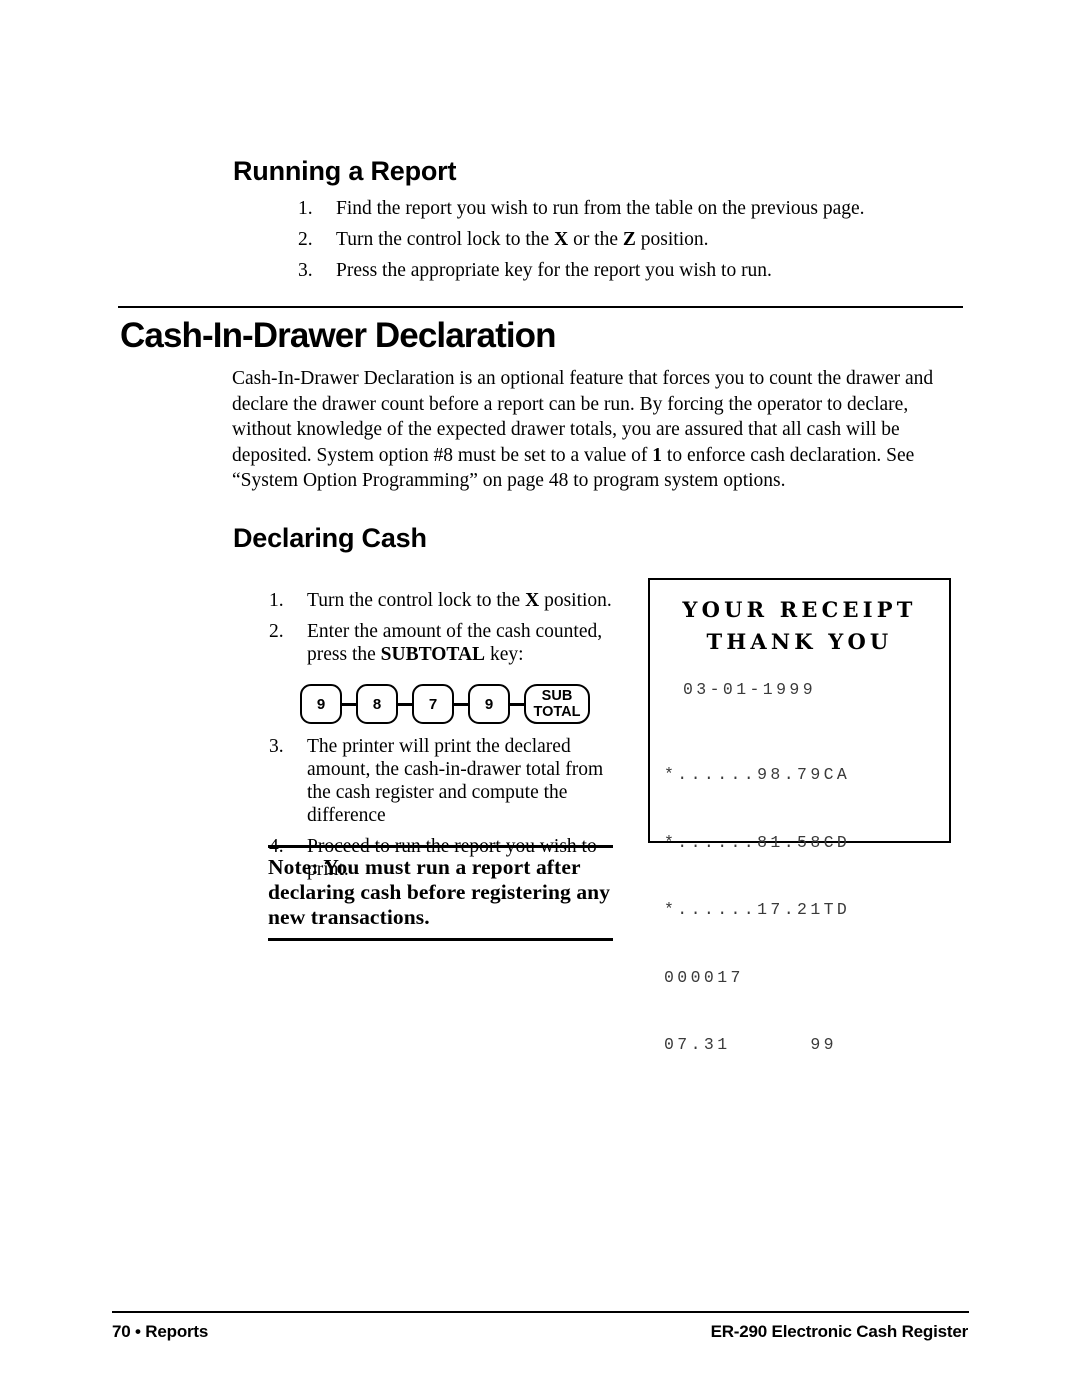 This screenshot has height=1397, width=1080. What do you see at coordinates (338, 335) in the screenshot?
I see `heading-cash-in-drawer-declaration: Cash-In-Drawer Declaration` at bounding box center [338, 335].